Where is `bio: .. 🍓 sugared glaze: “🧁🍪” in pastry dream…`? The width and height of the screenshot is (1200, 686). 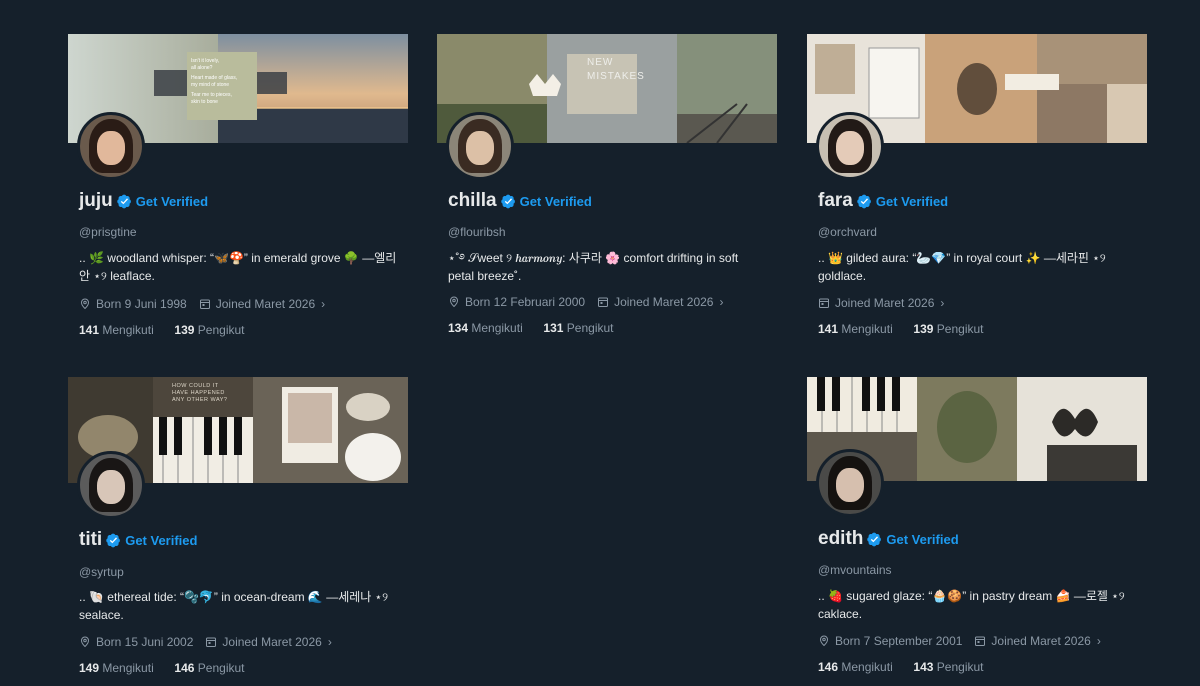 bio: .. 🍓 sugared glaze: “🧁🍪” in pastry dream… is located at coordinates (971, 605).